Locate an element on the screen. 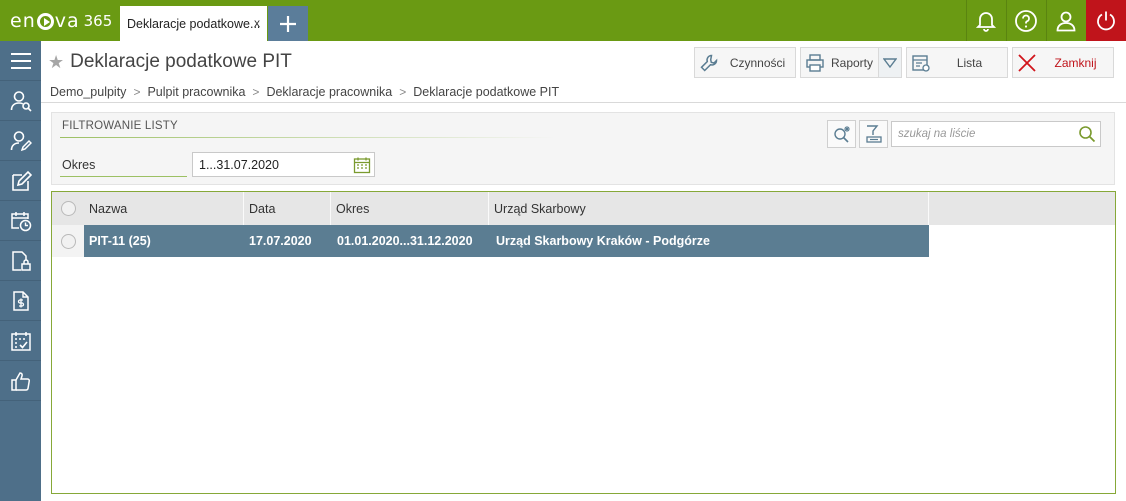 The width and height of the screenshot is (1126, 501). actions-label: Czynności is located at coordinates (757, 62).